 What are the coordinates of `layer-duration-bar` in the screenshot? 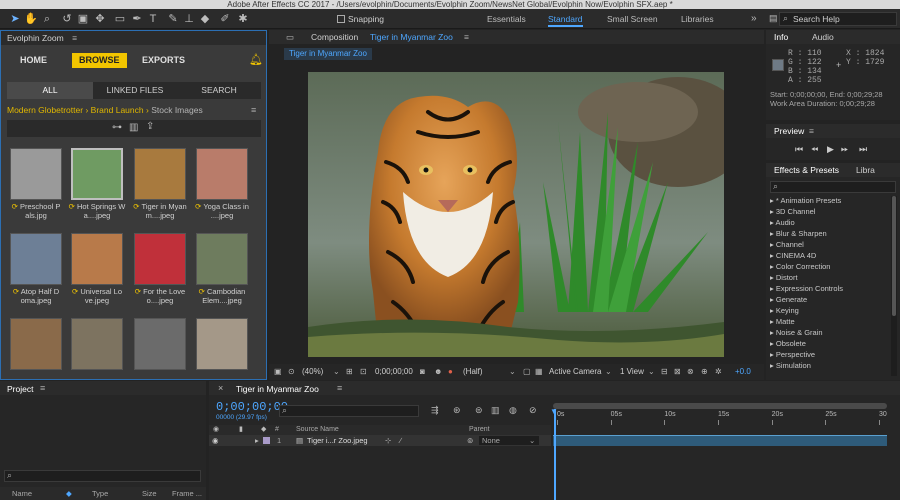 It's located at (720, 440).